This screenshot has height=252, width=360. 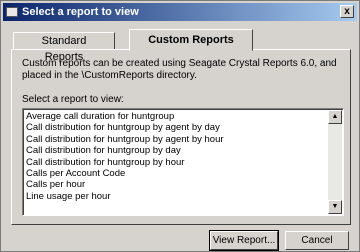 I want to click on tab-strip: Standard Reports Custom Reports, so click(x=181, y=45).